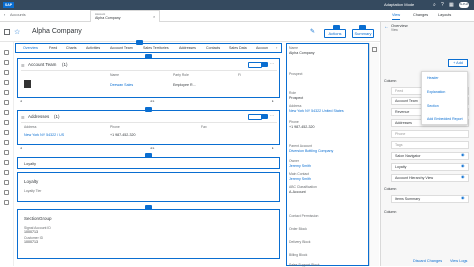  I want to click on chevron-right-icon: ›, so click(276, 47).